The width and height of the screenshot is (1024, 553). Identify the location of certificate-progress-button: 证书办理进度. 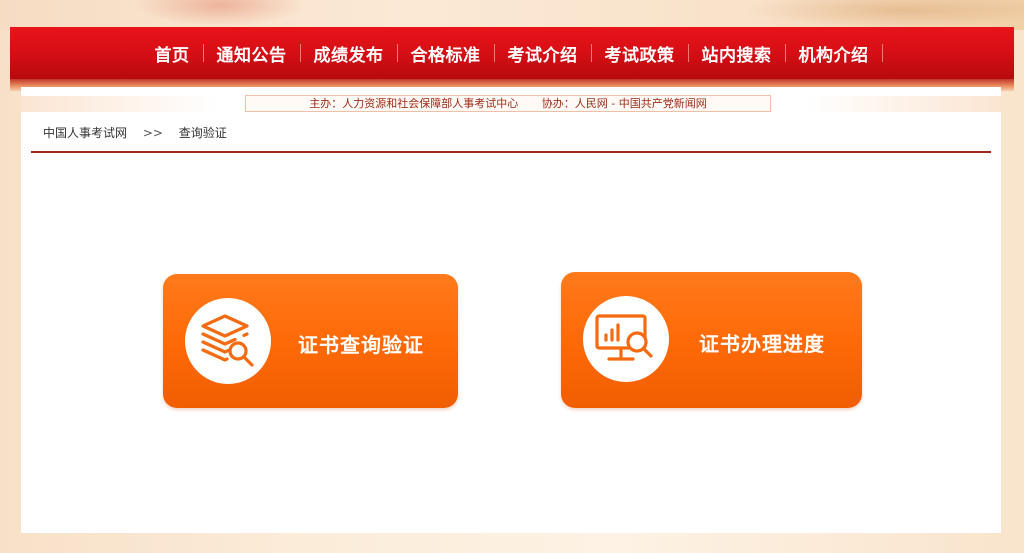
(711, 340).